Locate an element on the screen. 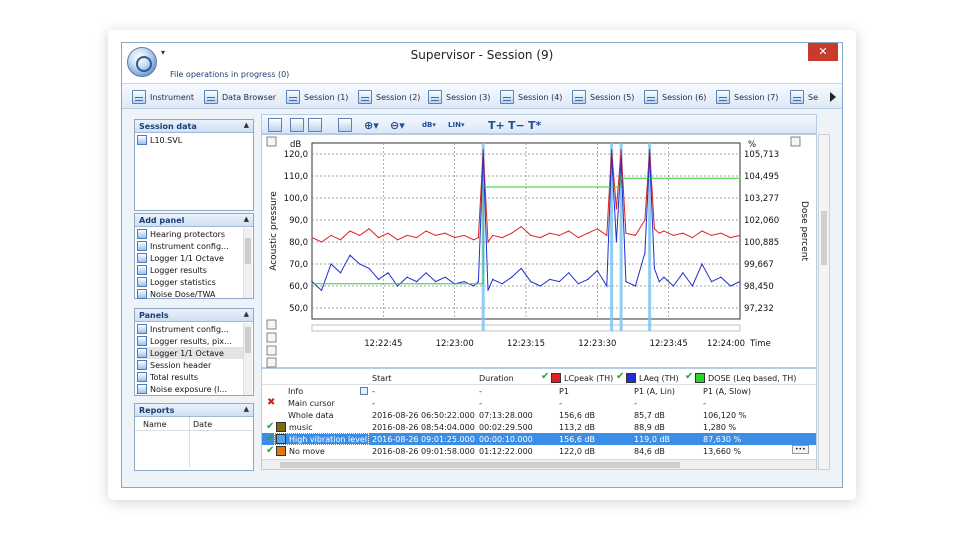 The height and width of the screenshot is (550, 960). marker-options-button: T* is located at coordinates (534, 125).